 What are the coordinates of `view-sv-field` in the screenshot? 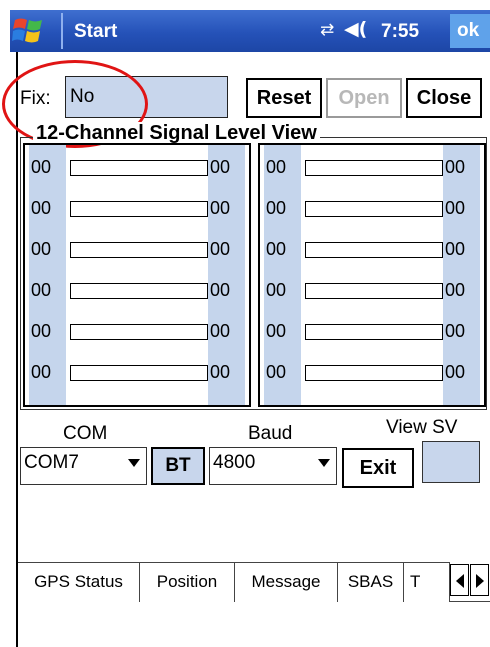 It's located at (451, 462).